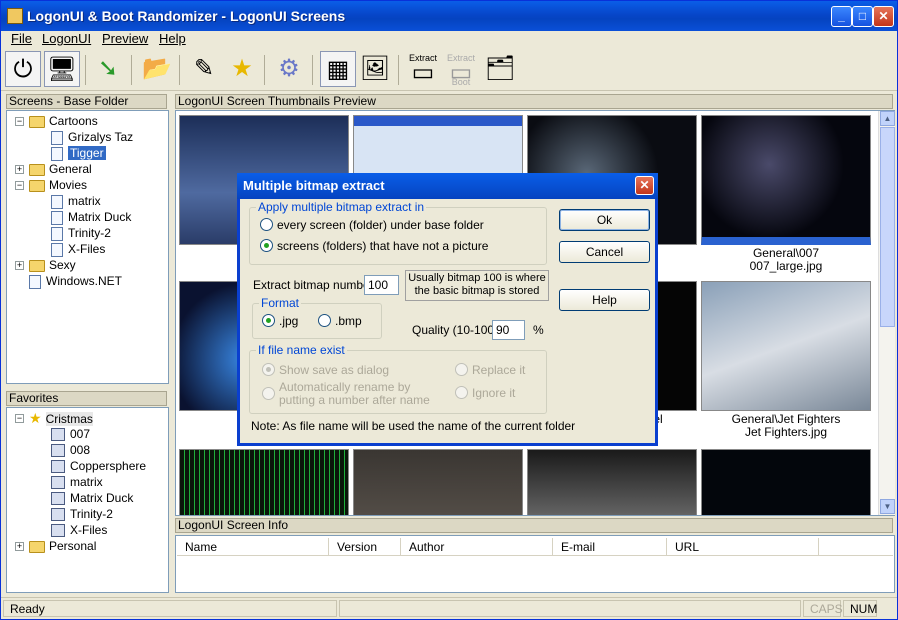 The width and height of the screenshot is (898, 620). What do you see at coordinates (375, 69) in the screenshot?
I see `preview-images-icon: 🖼` at bounding box center [375, 69].